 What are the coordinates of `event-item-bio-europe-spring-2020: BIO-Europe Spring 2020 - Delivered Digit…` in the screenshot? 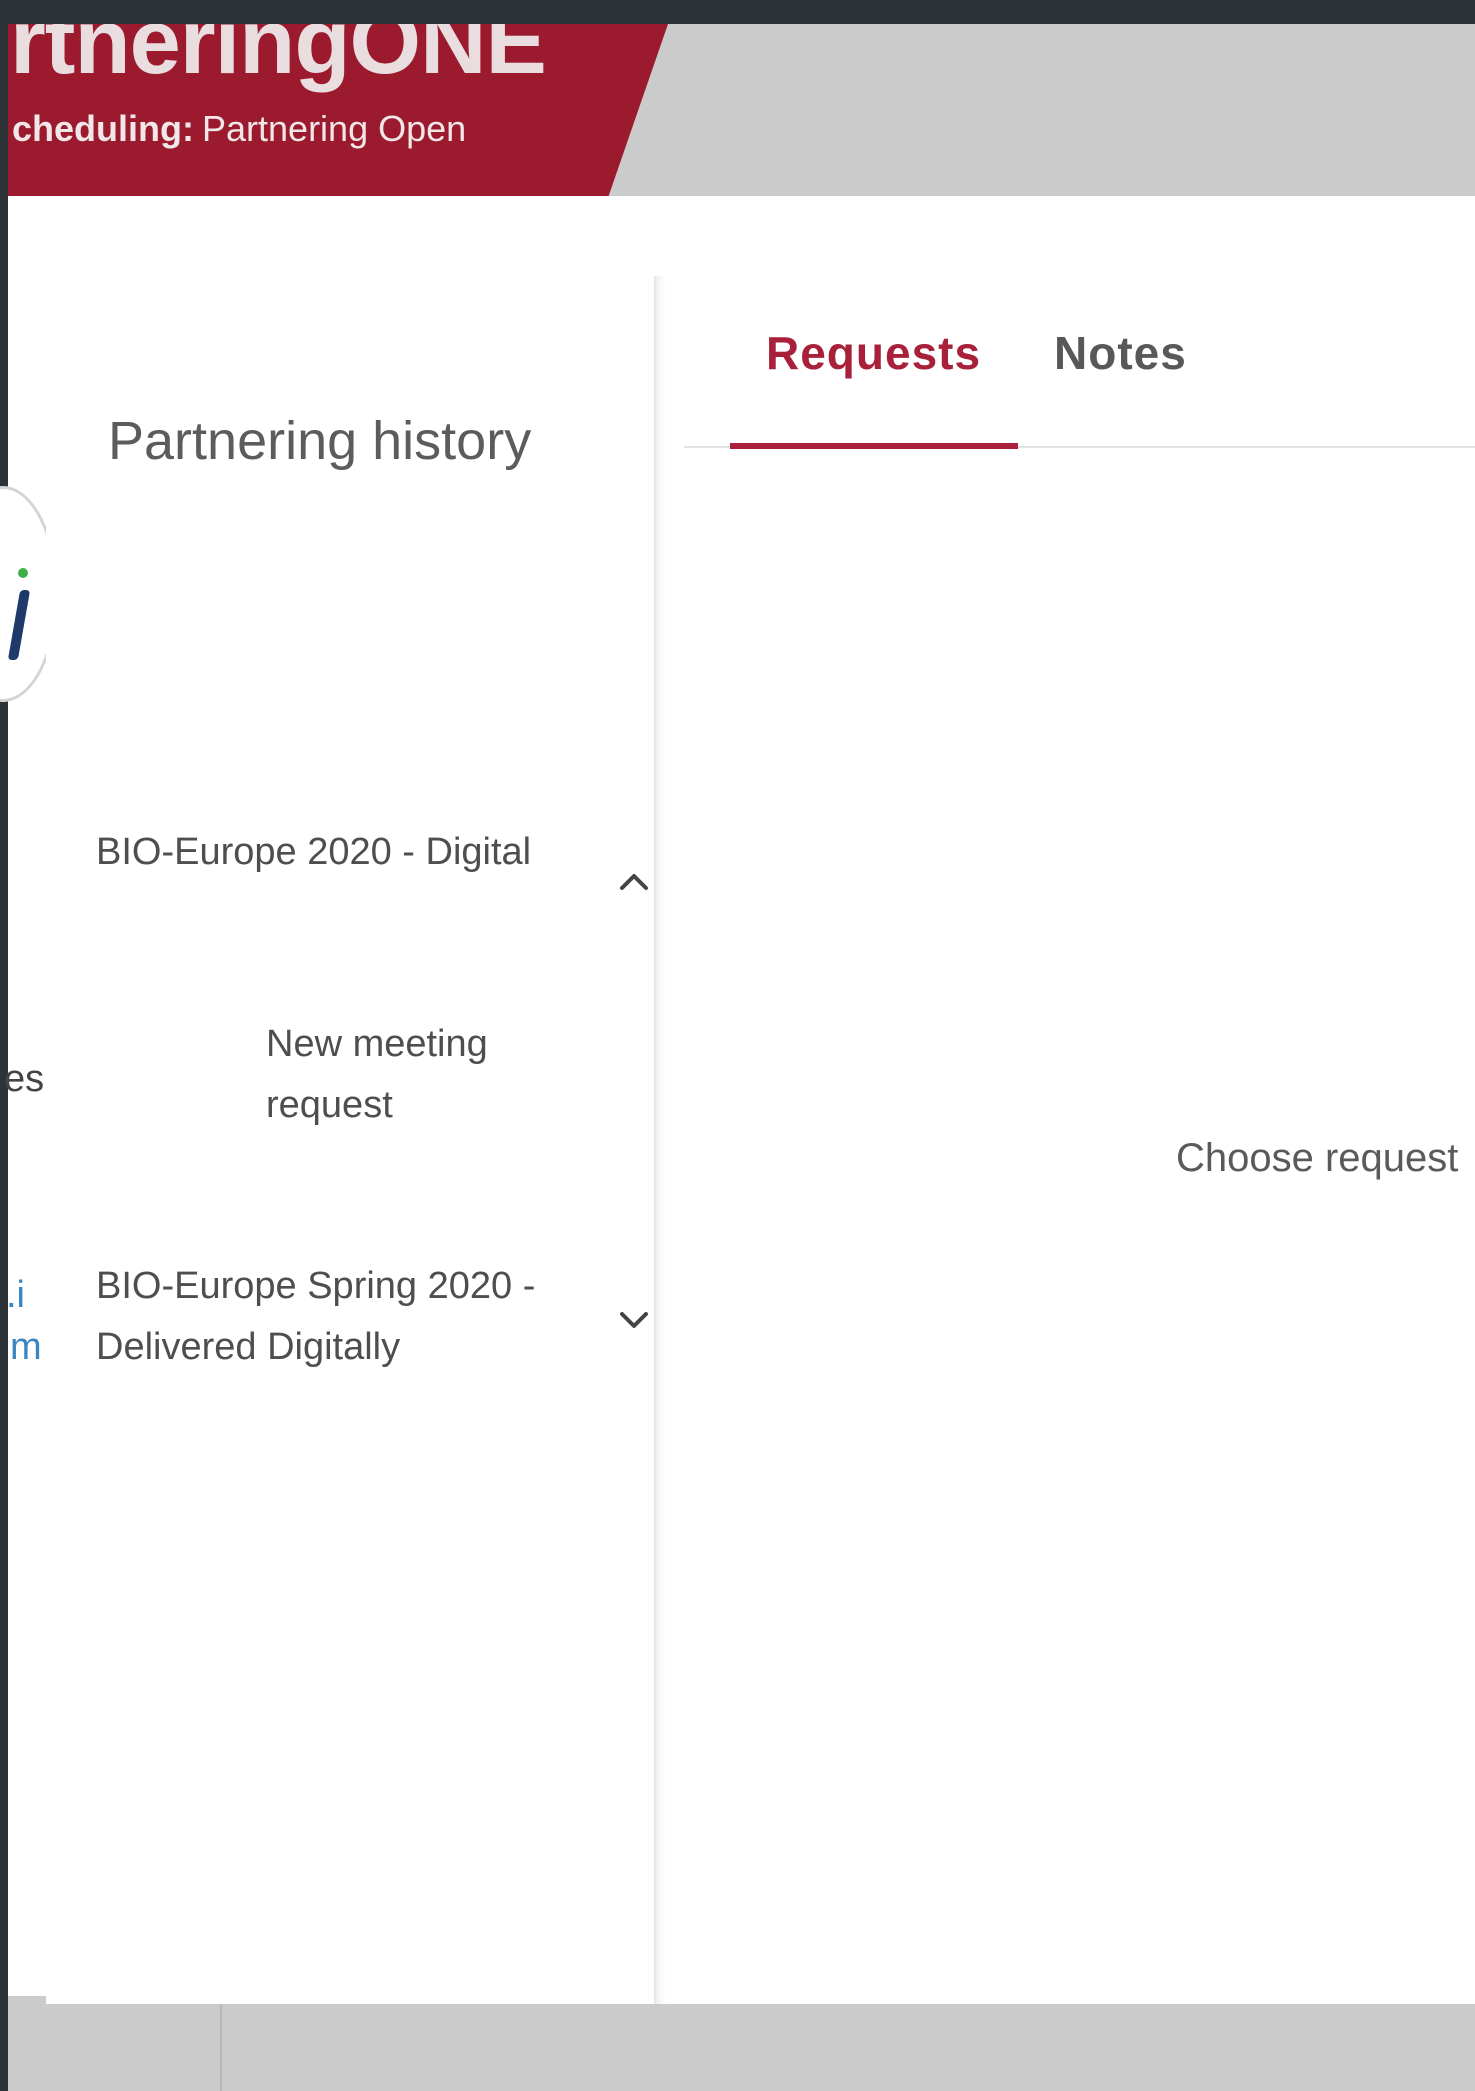 It's located at (376, 1321).